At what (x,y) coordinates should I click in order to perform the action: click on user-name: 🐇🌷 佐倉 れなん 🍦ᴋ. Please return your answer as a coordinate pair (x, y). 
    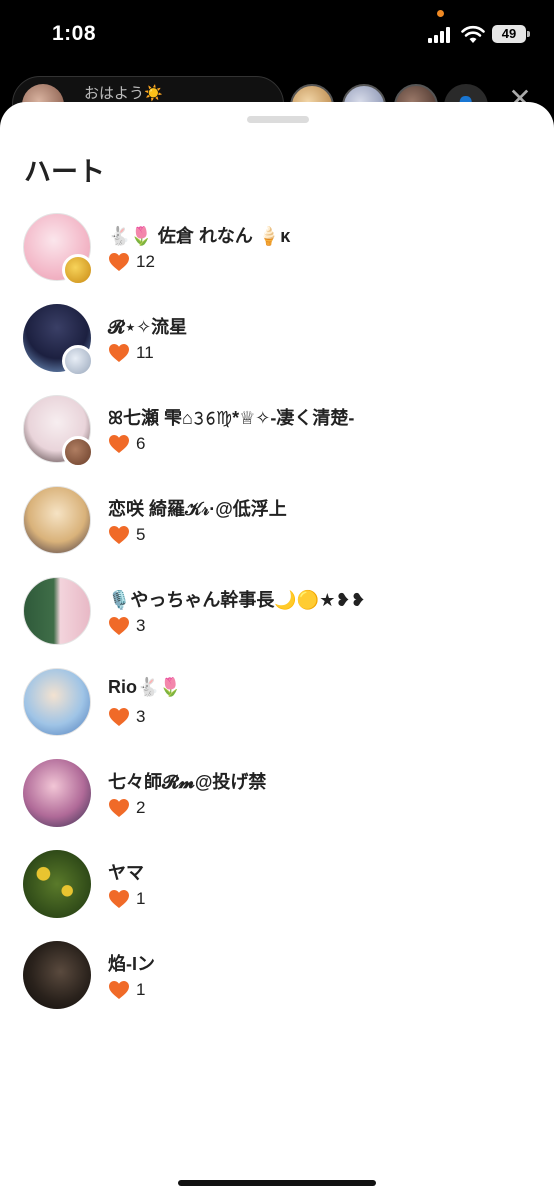
    Looking at the image, I should click on (199, 236).